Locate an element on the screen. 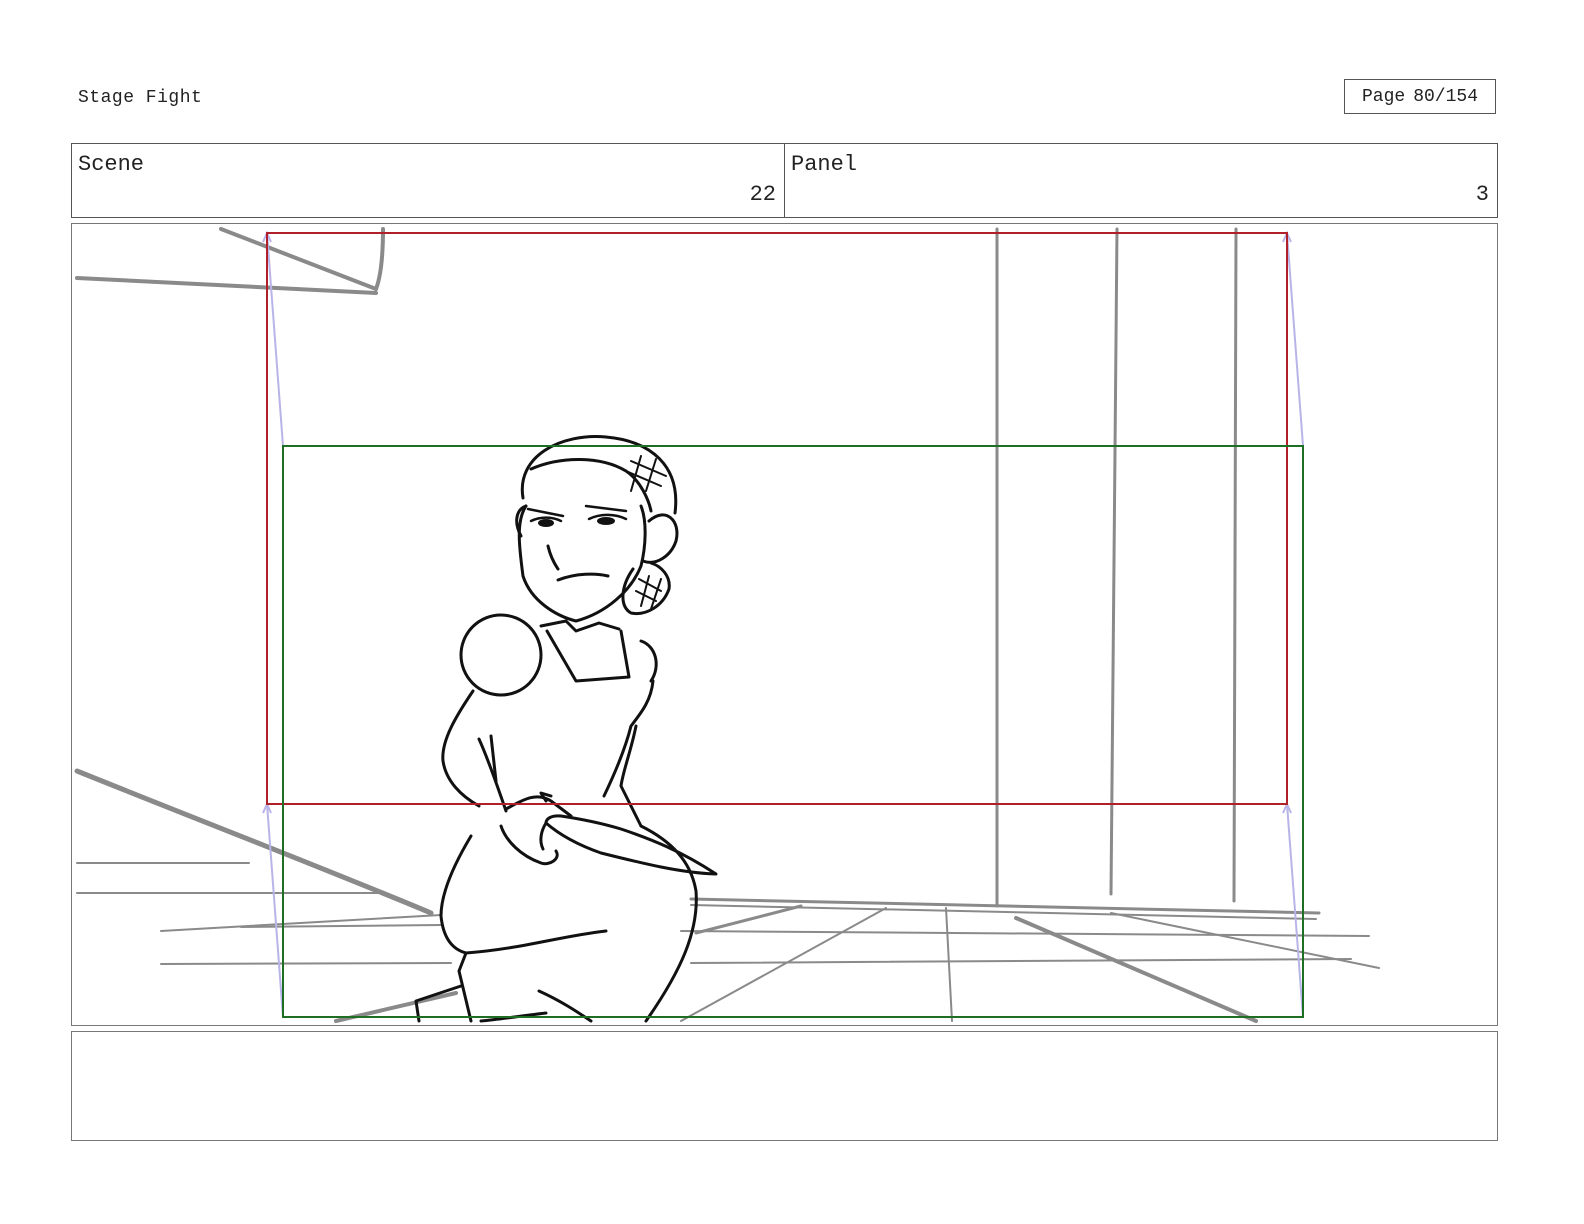 This screenshot has width=1584, height=1224. page-label: Page is located at coordinates (1383, 96).